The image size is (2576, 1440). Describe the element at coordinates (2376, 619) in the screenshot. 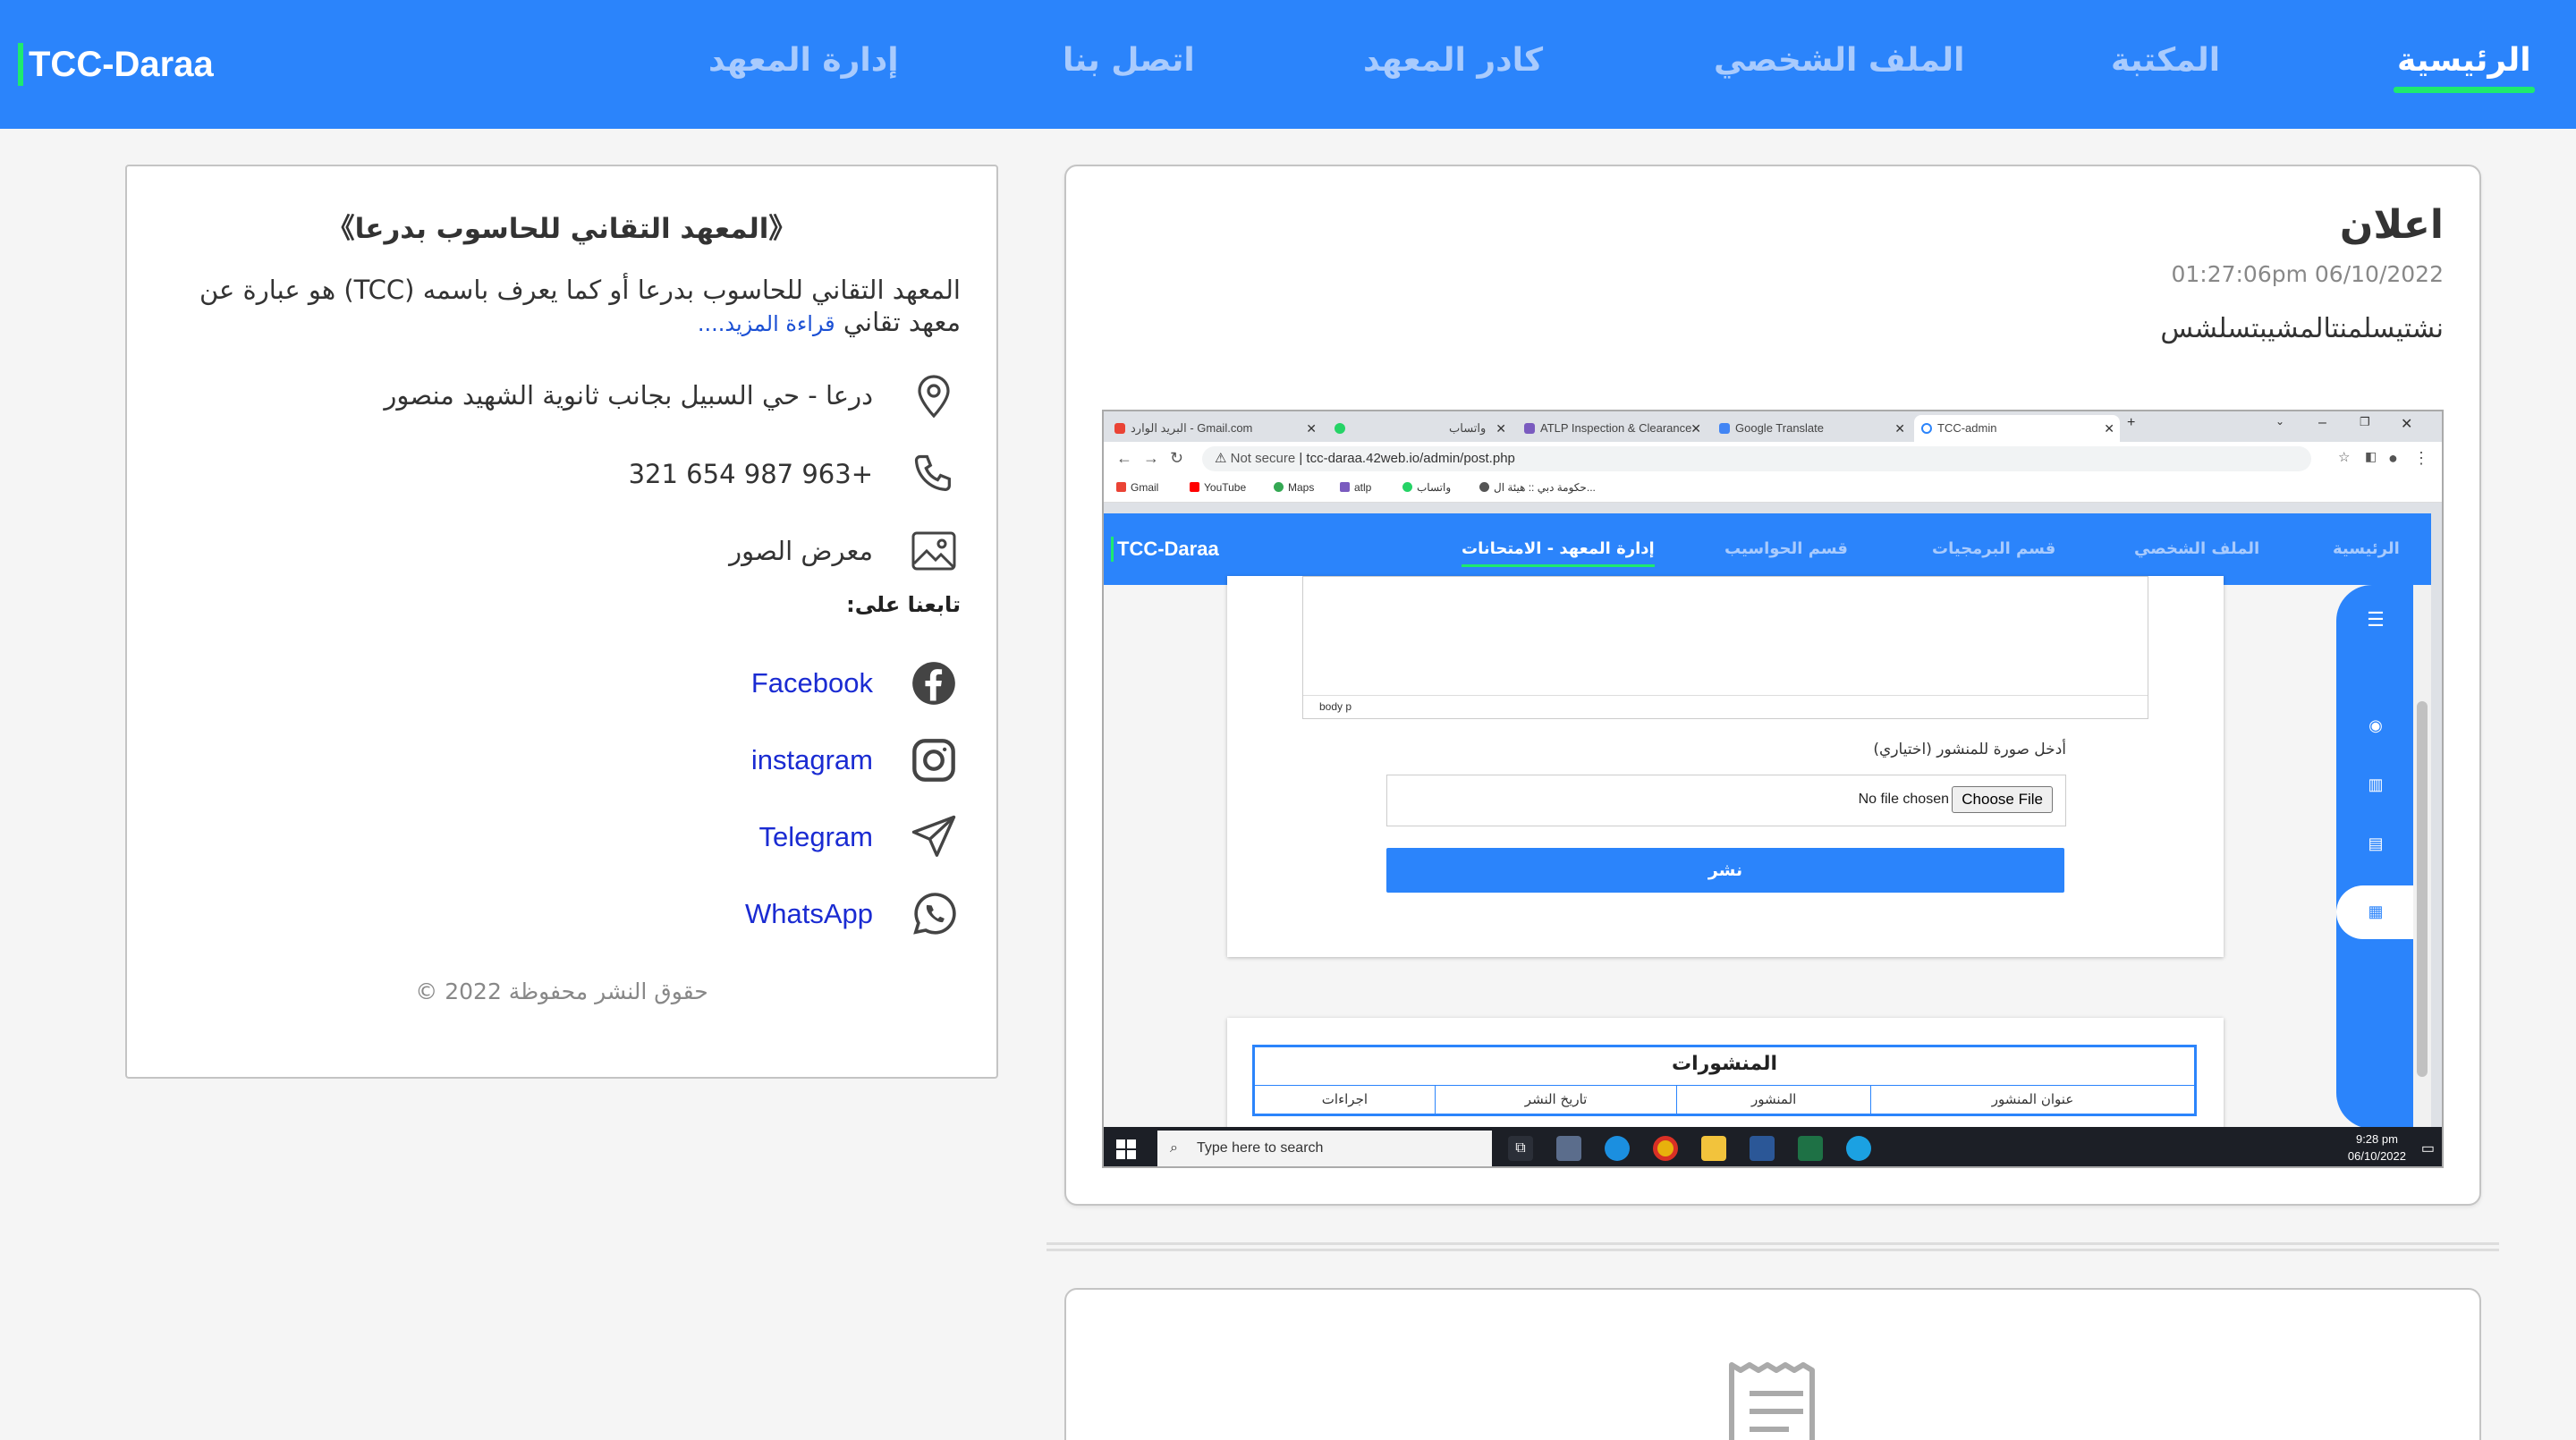

I see `hamburger-menu-icon: ☰` at that location.